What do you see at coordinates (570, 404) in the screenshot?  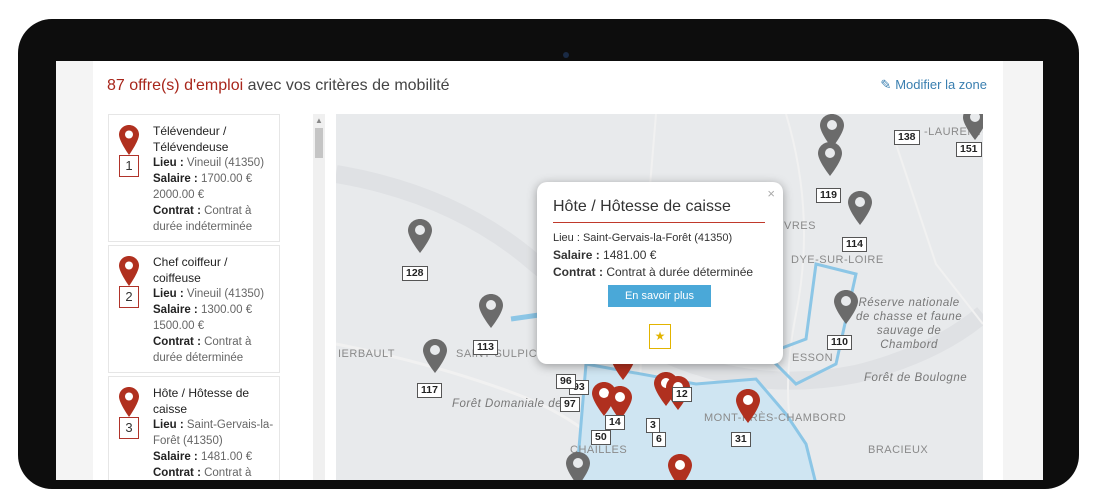 I see `marker-count-tag: 97` at bounding box center [570, 404].